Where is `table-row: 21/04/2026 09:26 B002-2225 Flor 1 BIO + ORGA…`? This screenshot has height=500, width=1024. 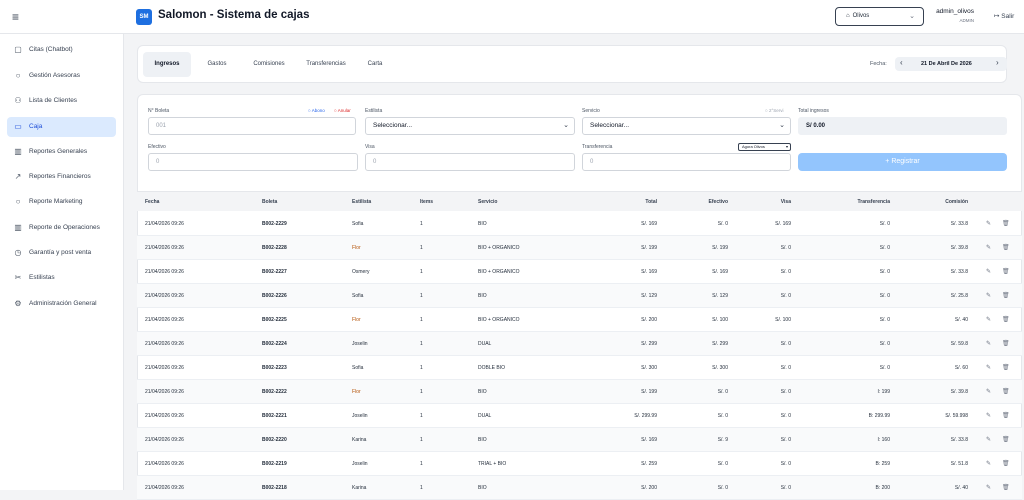 table-row: 21/04/2026 09:26 B002-2225 Flor 1 BIO + ORGA… is located at coordinates (579, 320).